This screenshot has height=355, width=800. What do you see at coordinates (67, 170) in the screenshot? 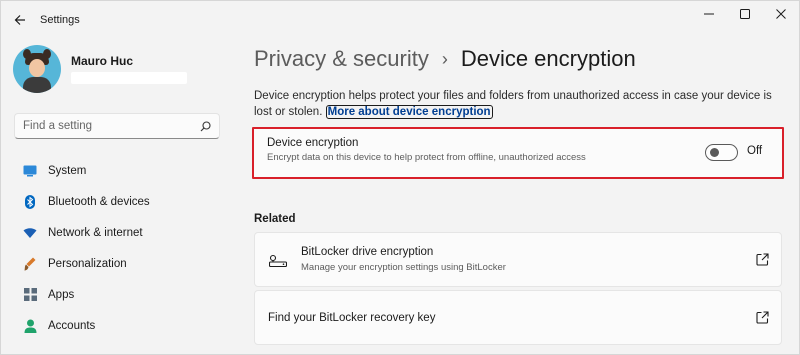
I see `sidebar-item-label: System` at bounding box center [67, 170].